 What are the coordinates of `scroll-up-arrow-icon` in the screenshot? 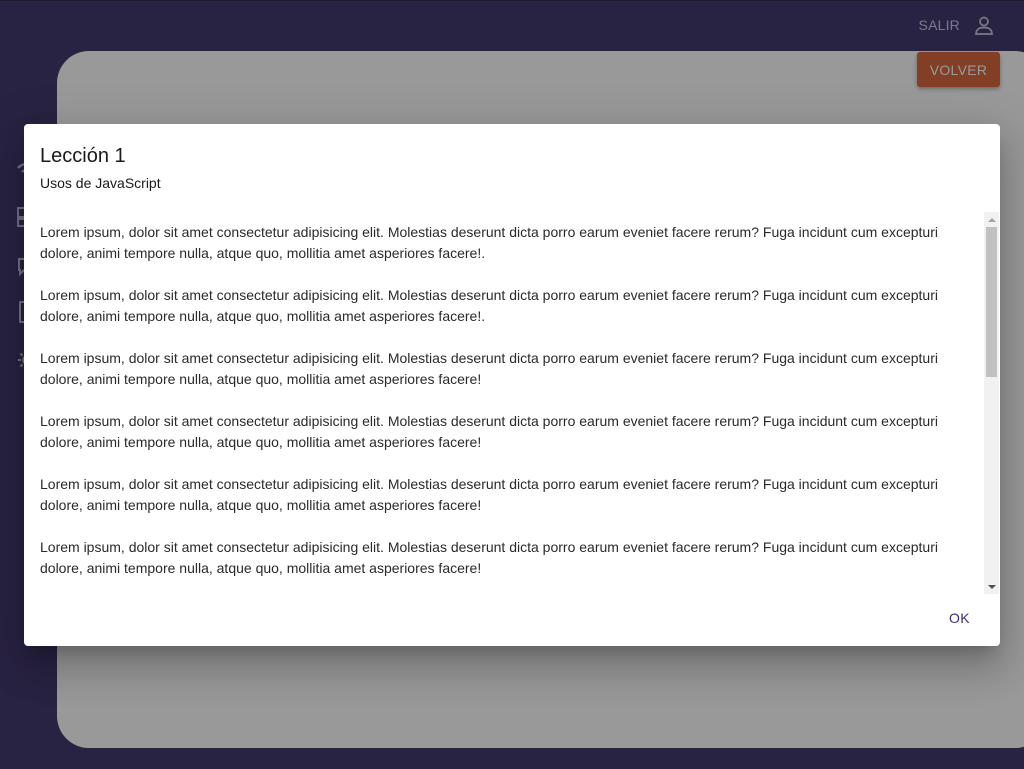 It's located at (991, 219).